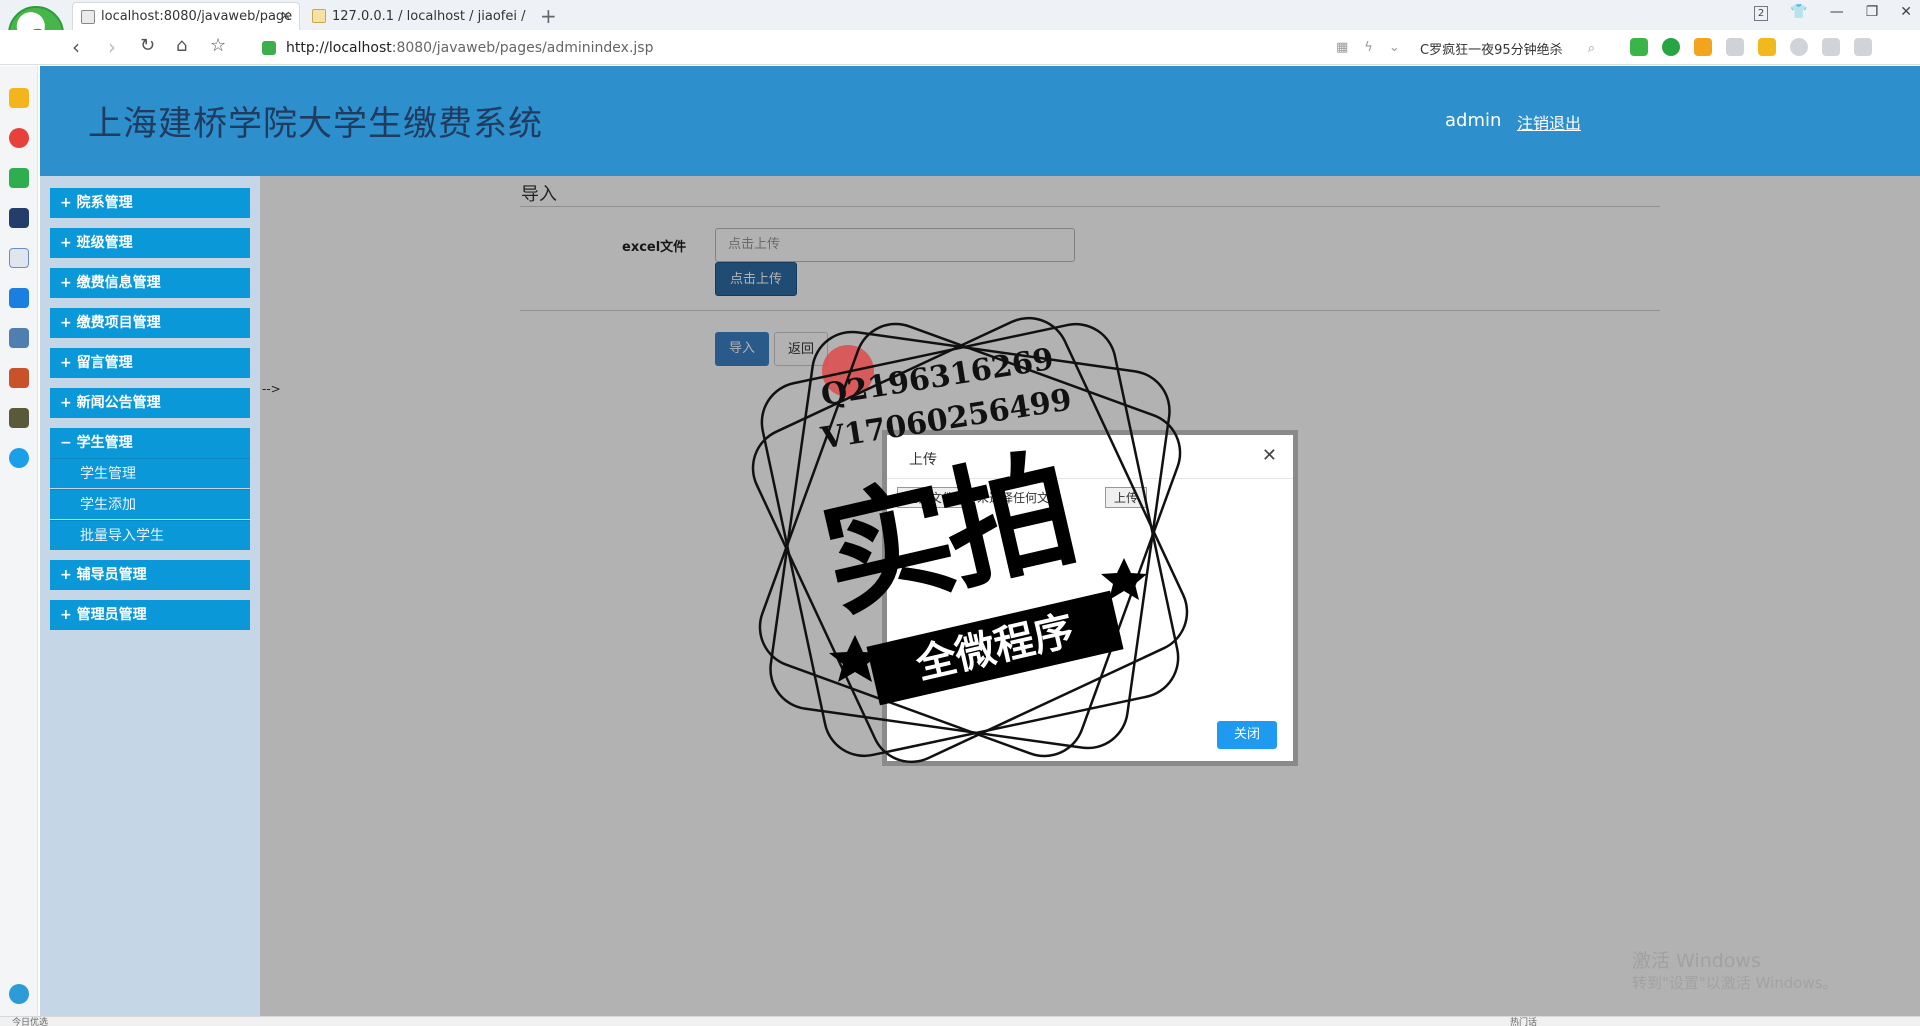 The image size is (1920, 1026). What do you see at coordinates (88, 16) in the screenshot?
I see `page-favicon-icon` at bounding box center [88, 16].